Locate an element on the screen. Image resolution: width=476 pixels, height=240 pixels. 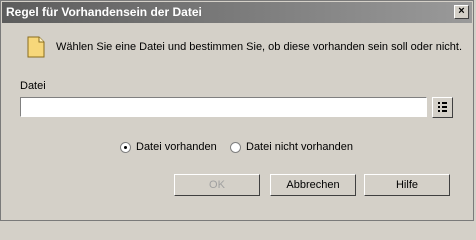
close-button: × is located at coordinates (461, 12).